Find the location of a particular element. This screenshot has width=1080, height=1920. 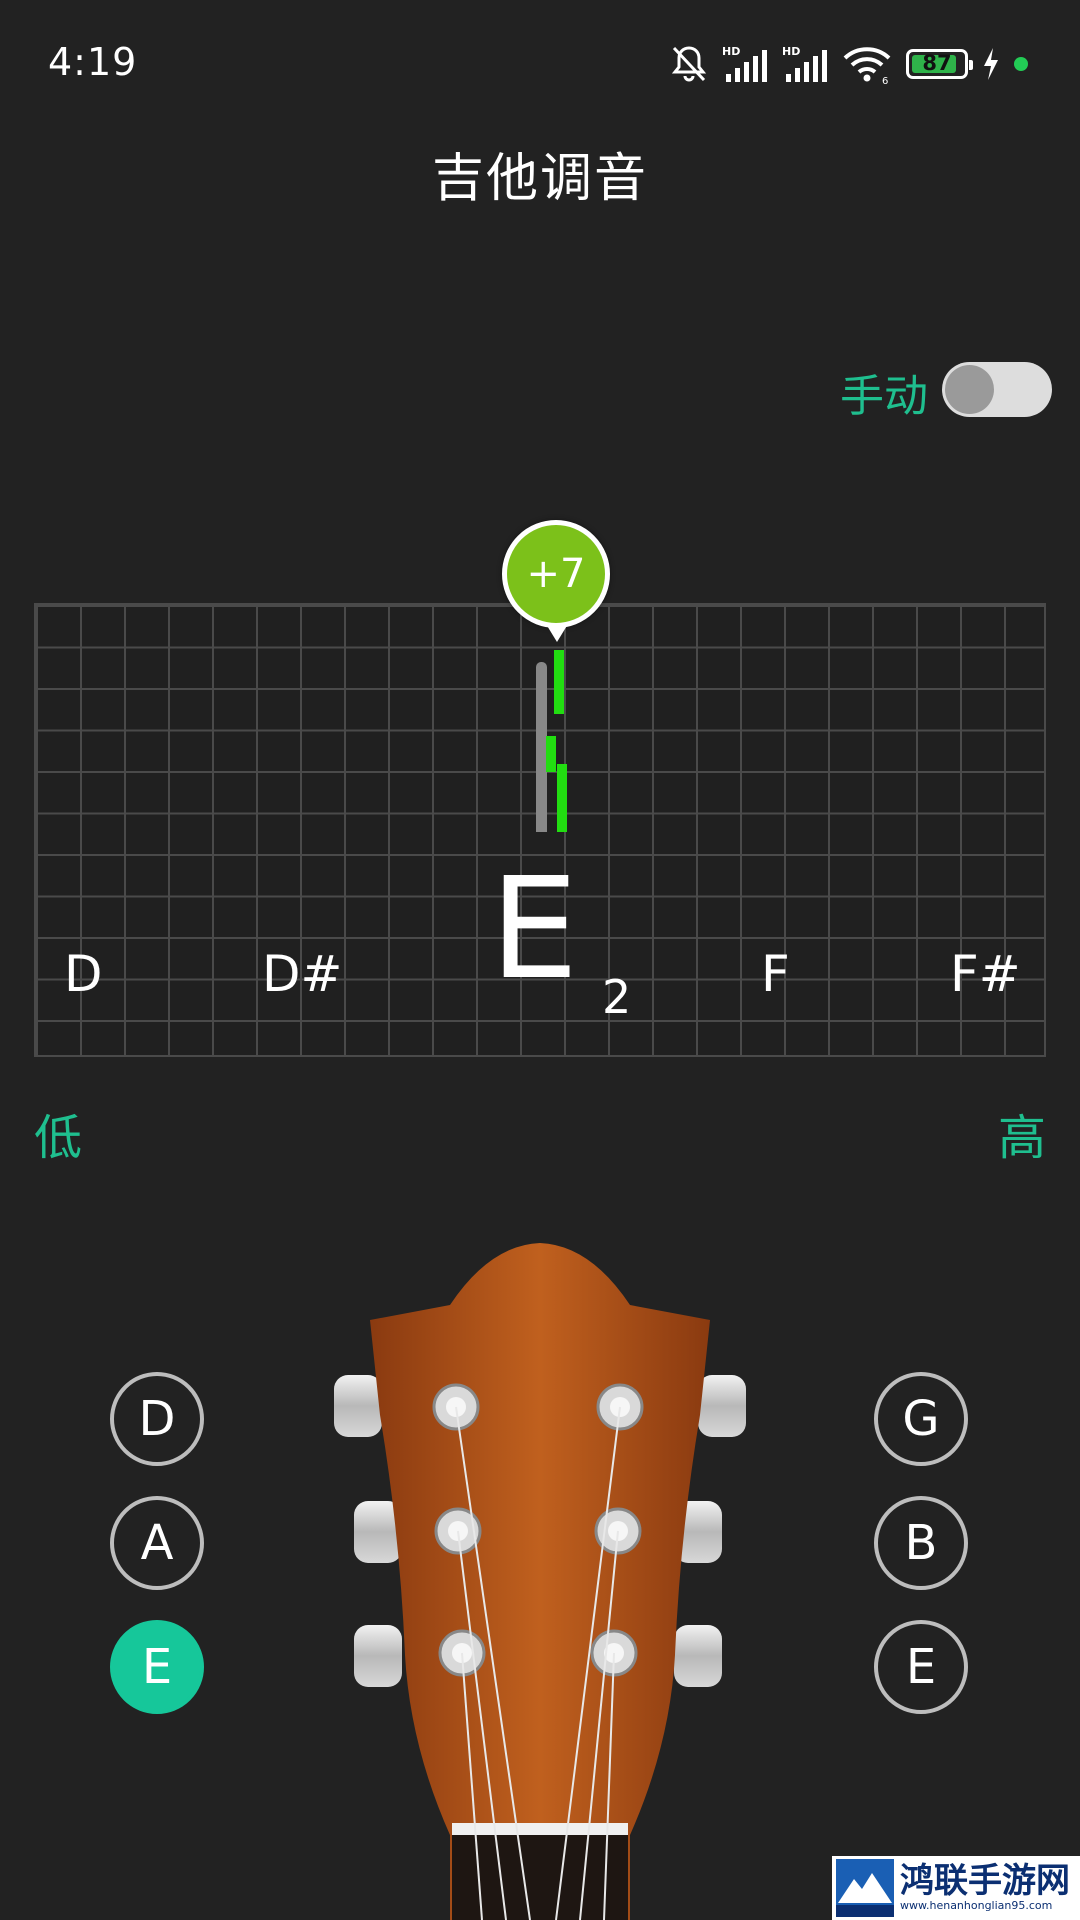

watermark-logo-icon is located at coordinates (865, 1888).